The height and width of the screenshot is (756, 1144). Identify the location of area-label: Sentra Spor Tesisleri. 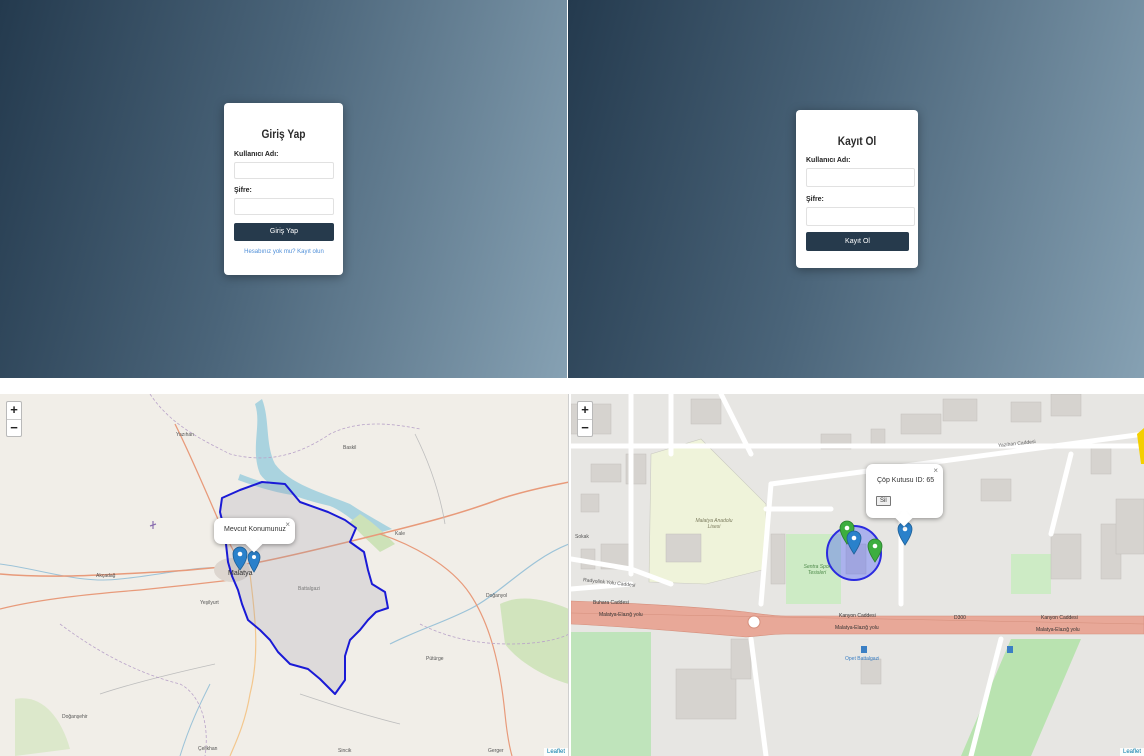
(817, 570).